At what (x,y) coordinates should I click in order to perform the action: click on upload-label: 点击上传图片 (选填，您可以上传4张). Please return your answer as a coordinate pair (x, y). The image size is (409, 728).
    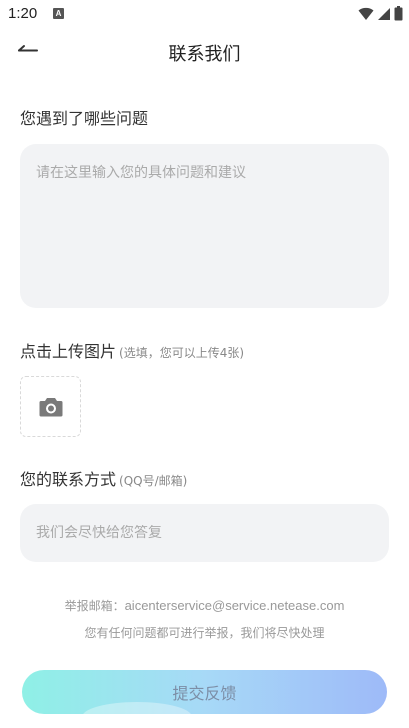
    Looking at the image, I should click on (132, 350).